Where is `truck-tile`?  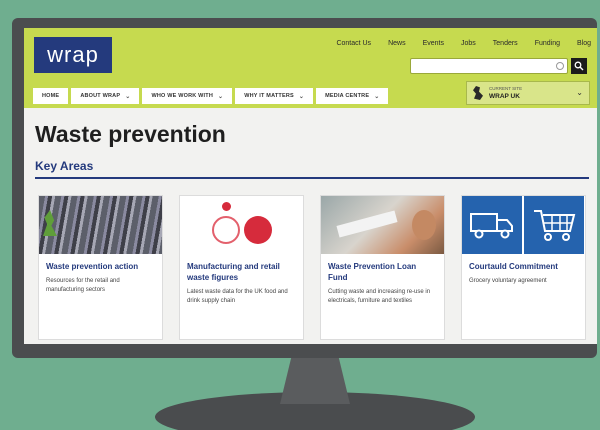
truck-tile is located at coordinates (492, 225).